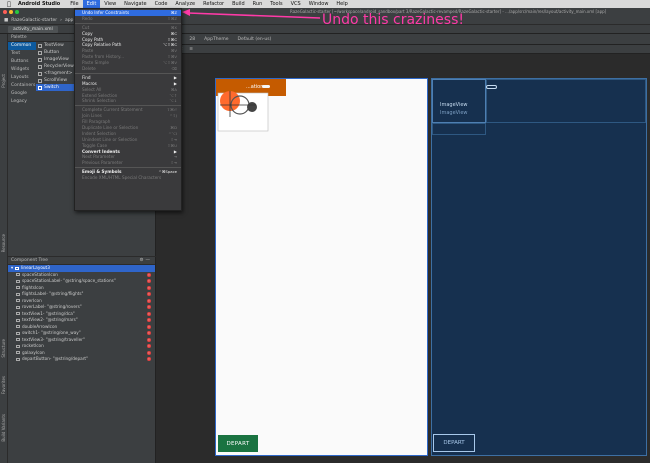 The width and height of the screenshot is (650, 463). What do you see at coordinates (403, 49) in the screenshot?
I see `editor-secondary-toolbar: ▲ ↕ ≡` at bounding box center [403, 49].